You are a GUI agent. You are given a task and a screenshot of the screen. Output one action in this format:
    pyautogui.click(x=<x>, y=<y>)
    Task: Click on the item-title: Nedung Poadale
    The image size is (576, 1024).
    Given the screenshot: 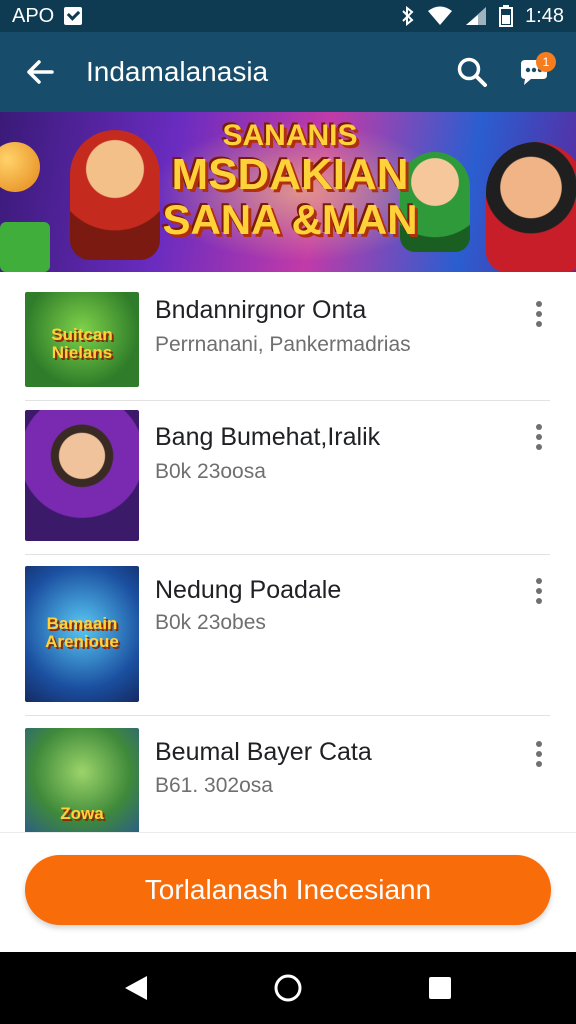 What is the action you would take?
    pyautogui.click(x=248, y=590)
    